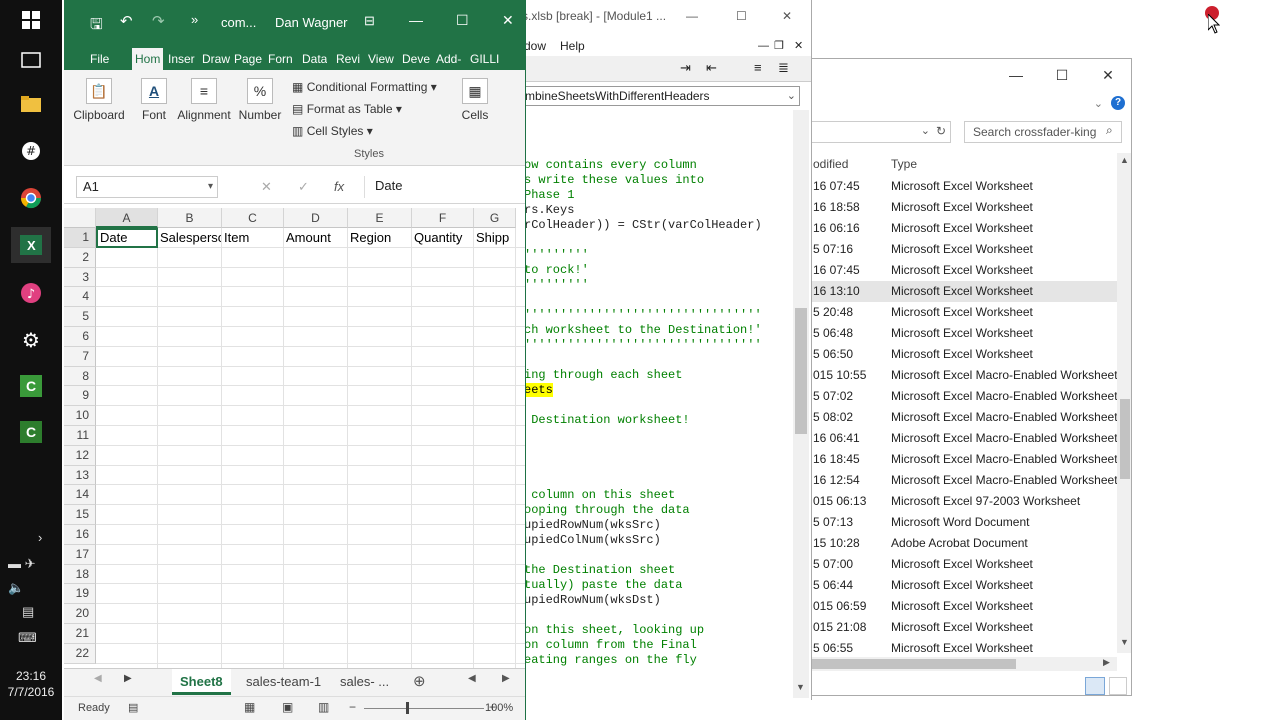 Image resolution: width=1280 pixels, height=720 pixels. What do you see at coordinates (380, 238) in the screenshot?
I see `table-cell: Region` at bounding box center [380, 238].